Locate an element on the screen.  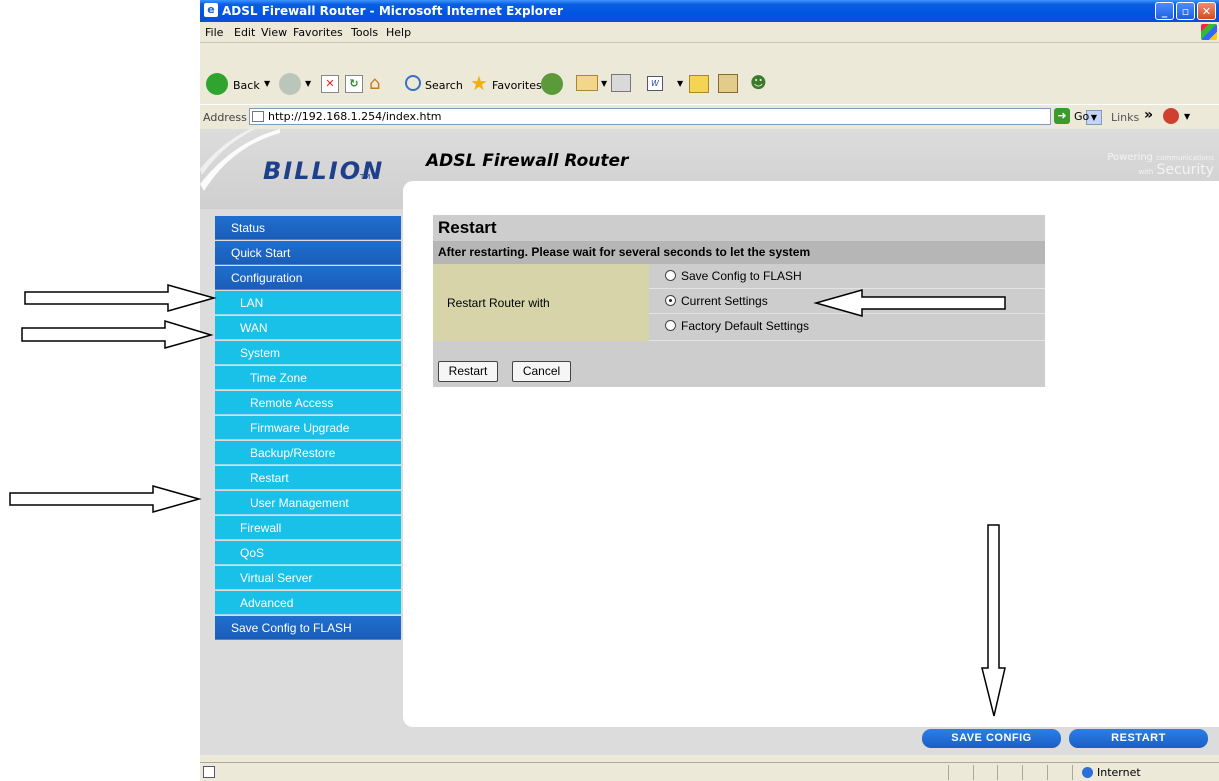
option-factory-default: Factory Default Settings is located at coordinates (847, 327).